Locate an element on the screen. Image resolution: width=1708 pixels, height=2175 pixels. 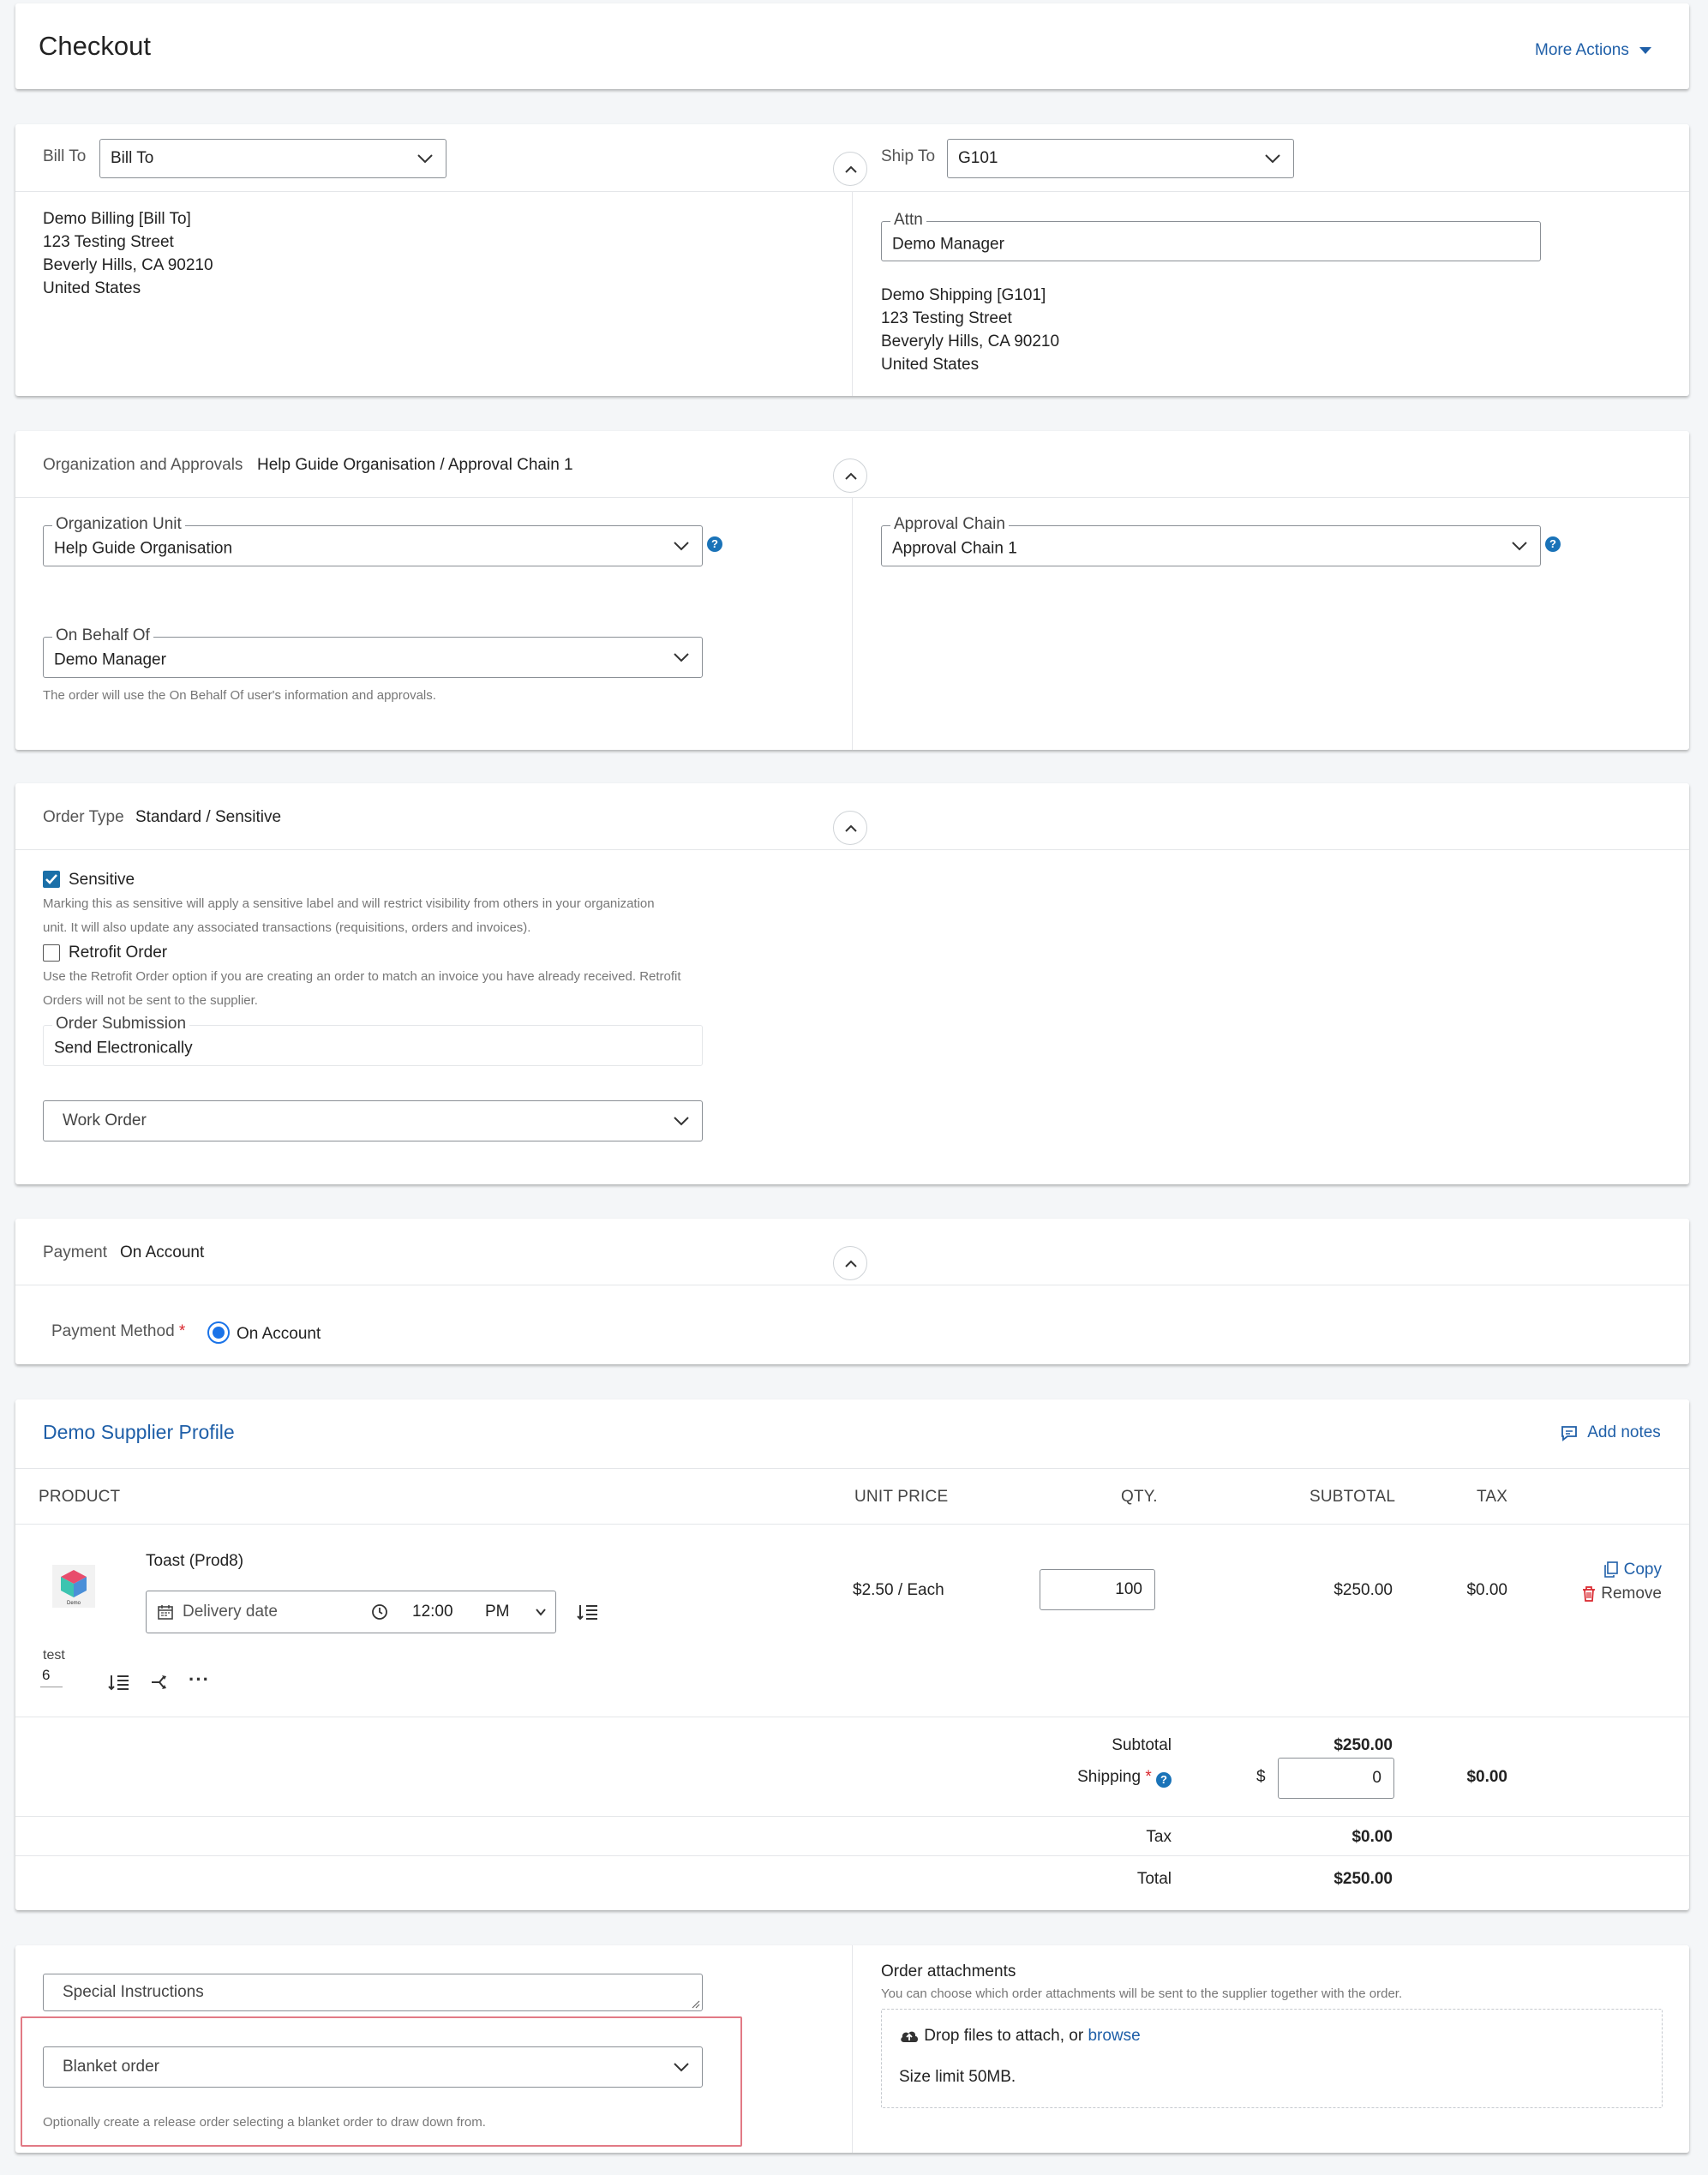
collapse-address-button is located at coordinates (850, 169).